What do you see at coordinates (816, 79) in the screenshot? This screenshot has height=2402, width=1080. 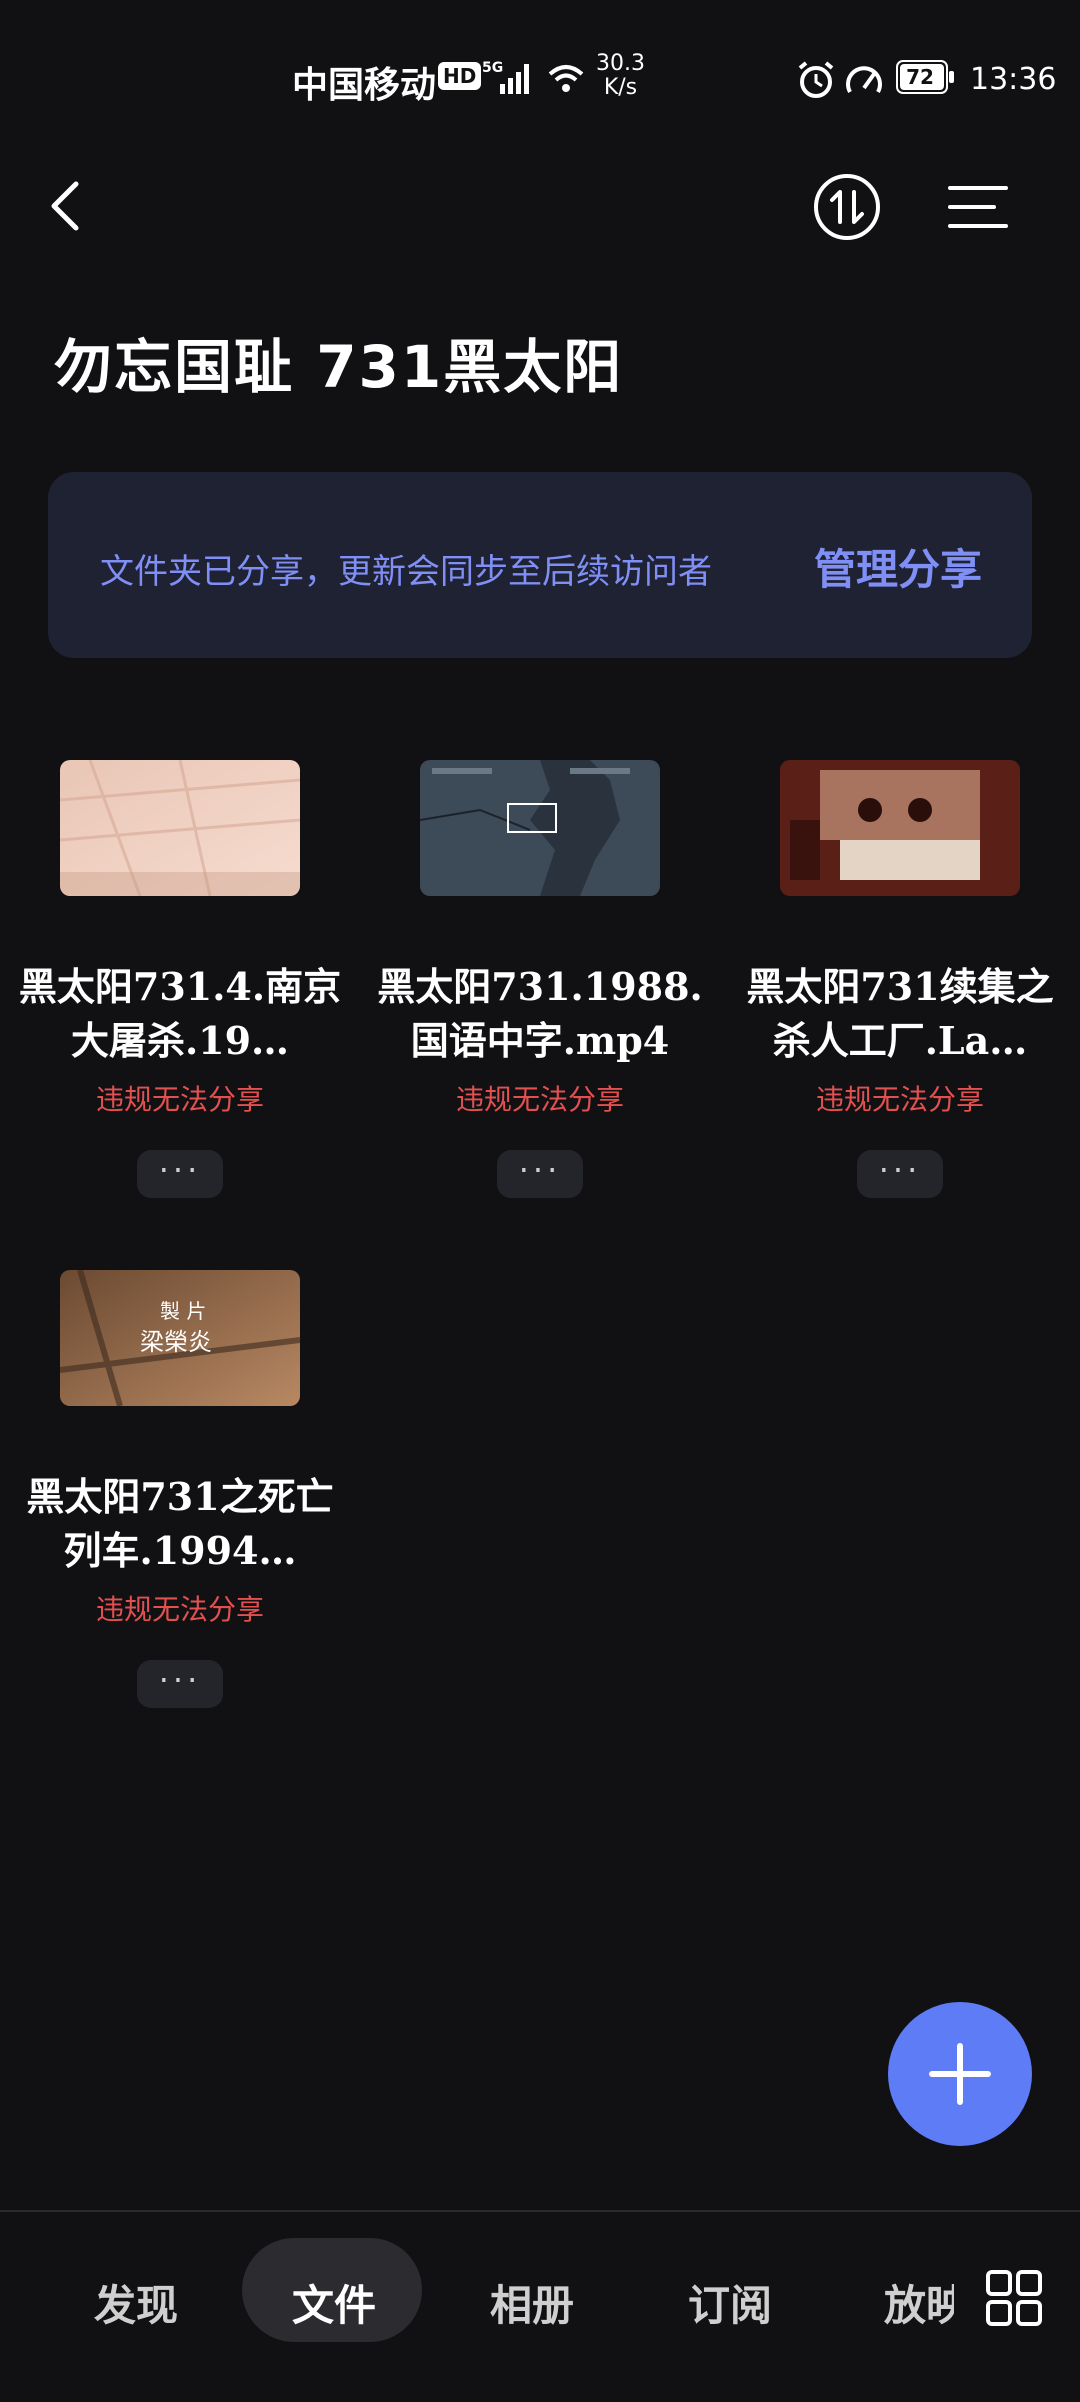 I see `alarm-icon` at bounding box center [816, 79].